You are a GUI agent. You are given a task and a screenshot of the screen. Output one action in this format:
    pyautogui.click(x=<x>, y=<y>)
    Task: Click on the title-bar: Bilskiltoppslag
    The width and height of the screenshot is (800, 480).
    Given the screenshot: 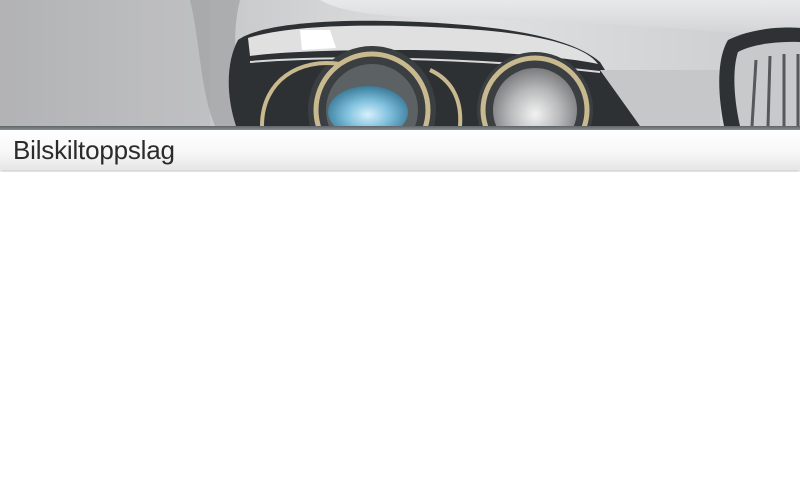 What is the action you would take?
    pyautogui.click(x=400, y=150)
    